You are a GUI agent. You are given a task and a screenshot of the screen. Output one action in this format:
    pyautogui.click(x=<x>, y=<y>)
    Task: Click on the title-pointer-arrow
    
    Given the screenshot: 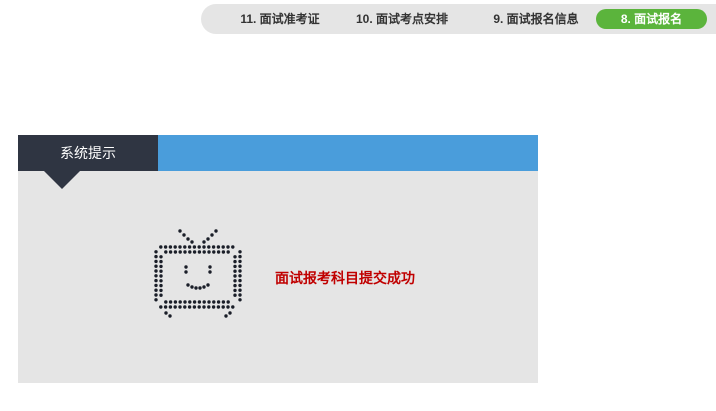 What is the action you would take?
    pyautogui.click(x=62, y=180)
    